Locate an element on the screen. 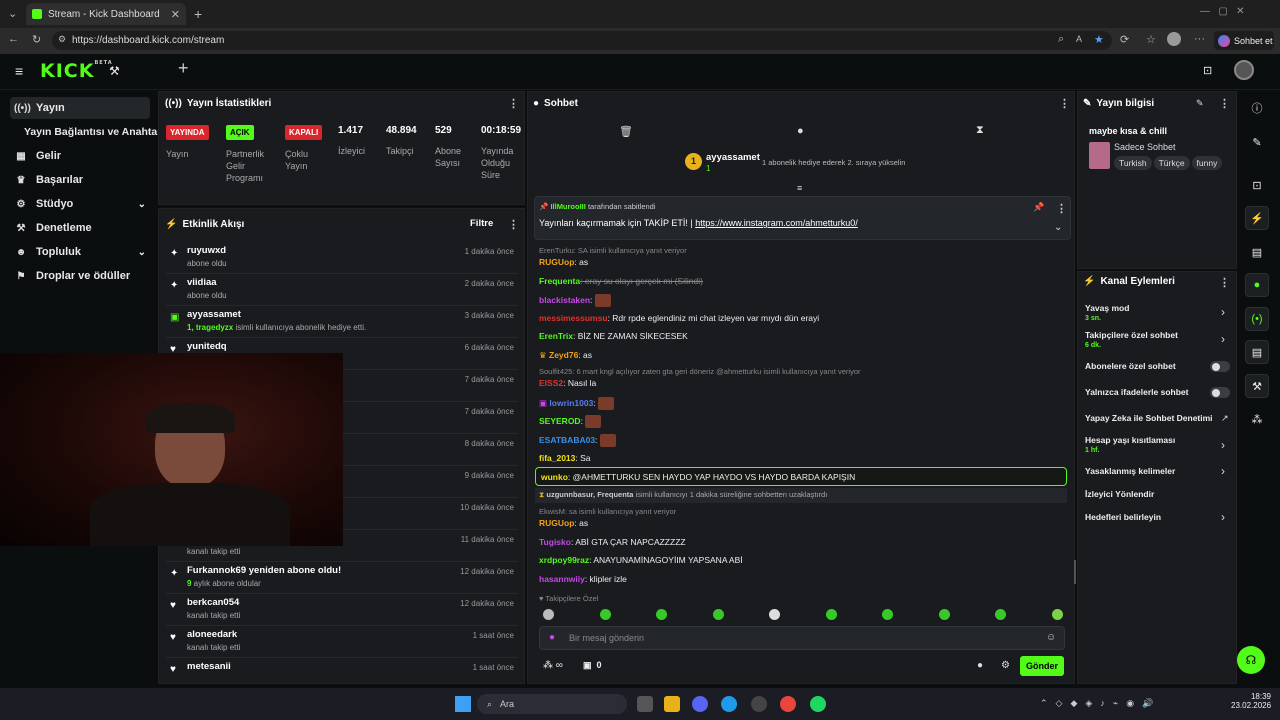  stream-info-menu-icon: ⋮ is located at coordinates (1224, 103).